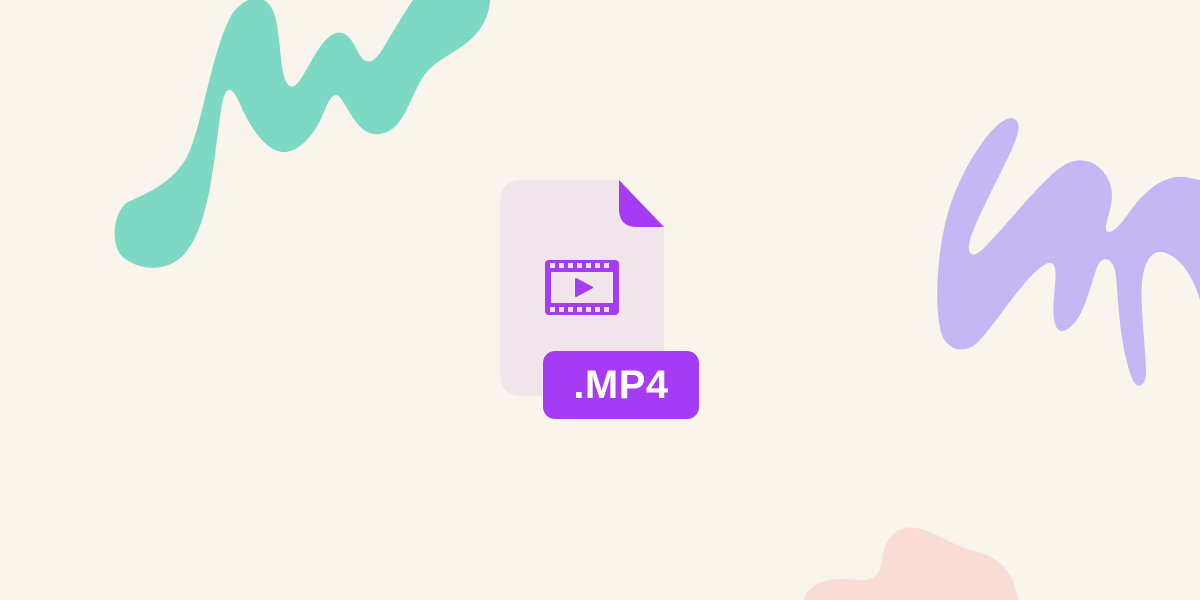 The height and width of the screenshot is (600, 1200). I want to click on file-extension-badge: .MP4, so click(621, 385).